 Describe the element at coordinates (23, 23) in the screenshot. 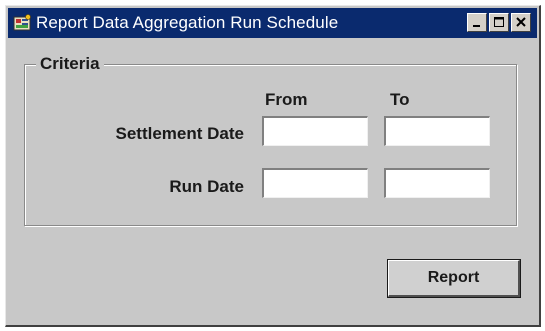

I see `form-app-icon` at that location.